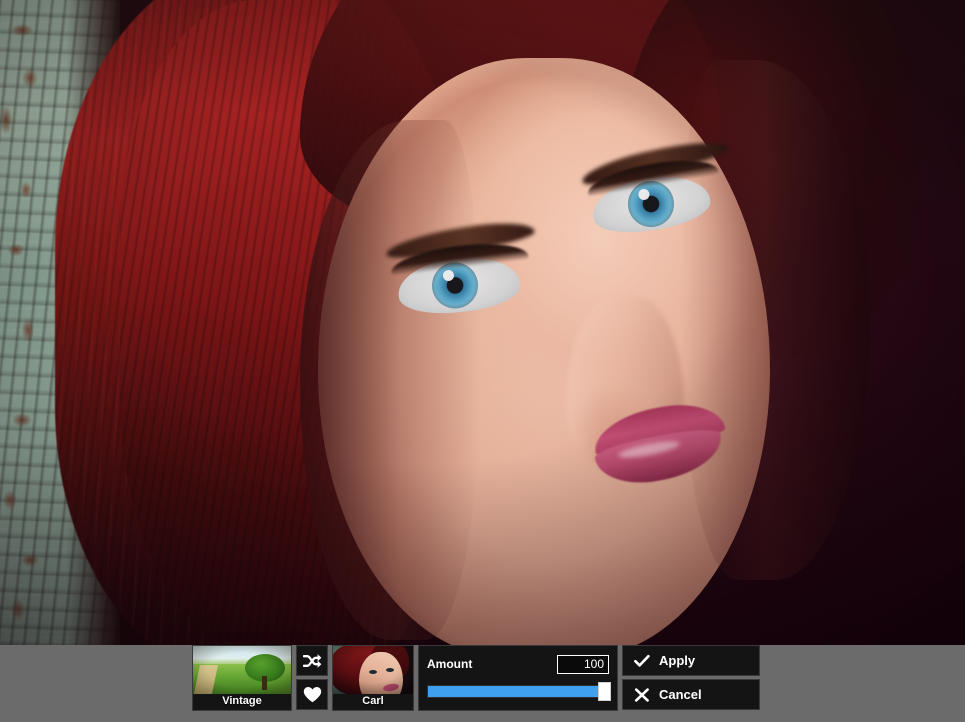  I want to click on cancel-button-label: Cancel, so click(680, 694).